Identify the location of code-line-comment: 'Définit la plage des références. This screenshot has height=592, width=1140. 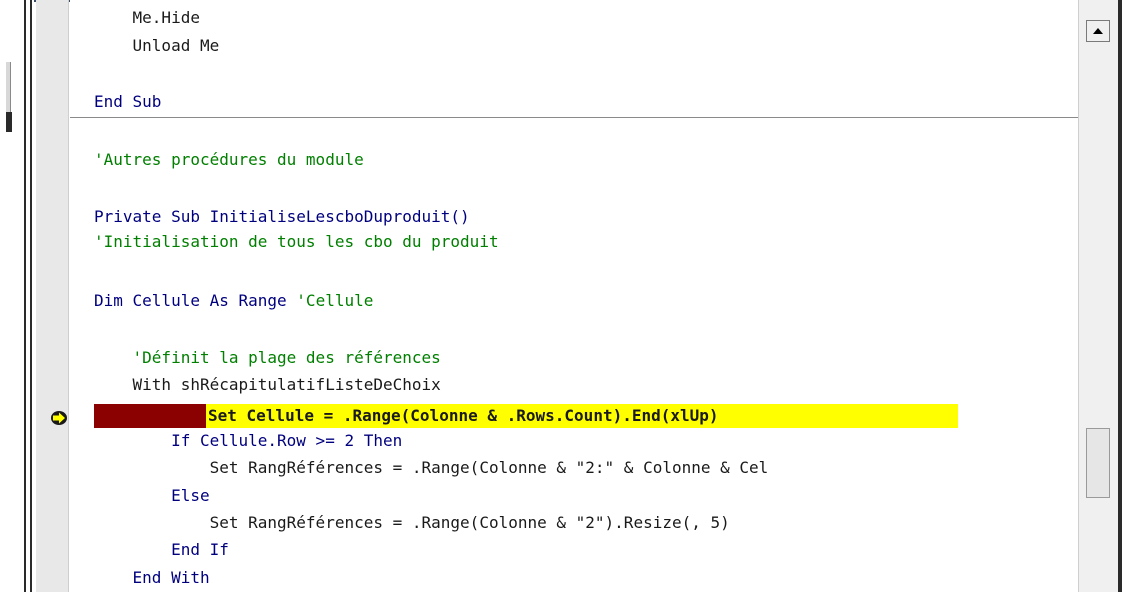
(267, 358).